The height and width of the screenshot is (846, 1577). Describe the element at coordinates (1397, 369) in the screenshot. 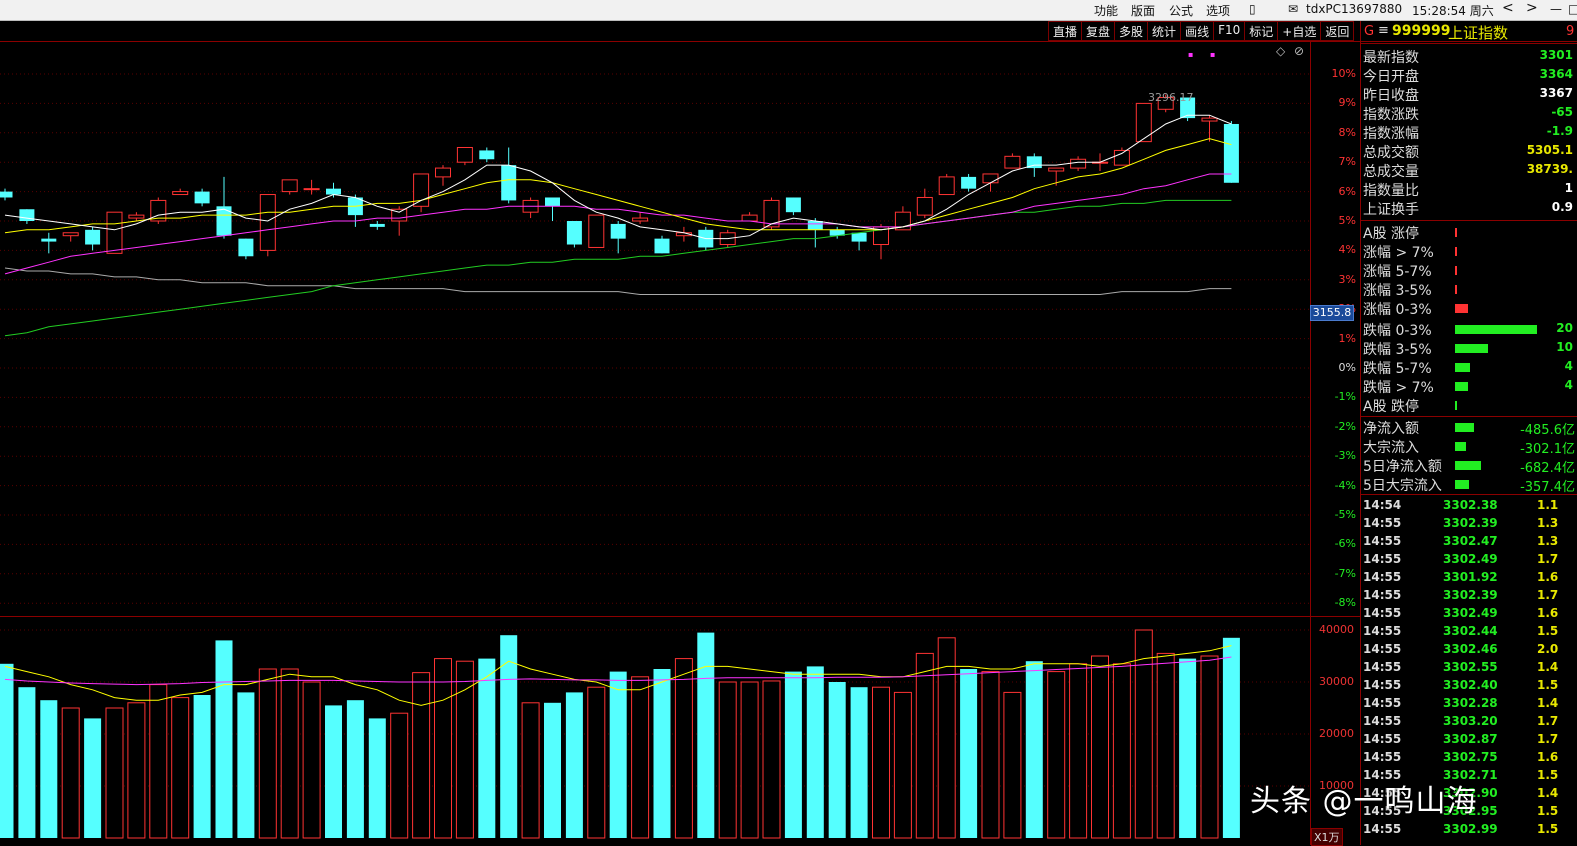

I see `breadth-label: 跌幅 5-7%` at that location.